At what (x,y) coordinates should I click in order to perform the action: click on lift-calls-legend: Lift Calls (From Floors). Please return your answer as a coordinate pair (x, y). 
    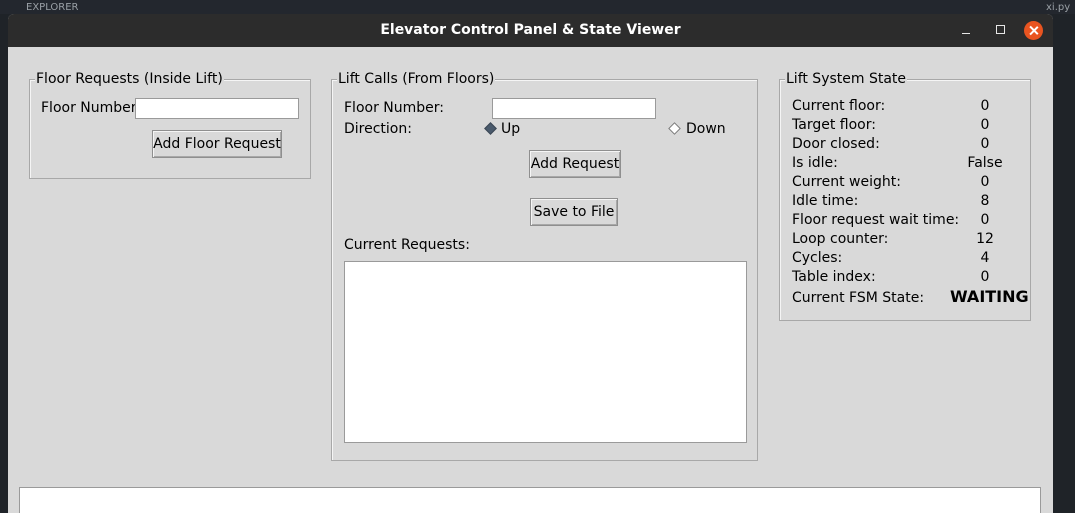
    Looking at the image, I should click on (416, 79).